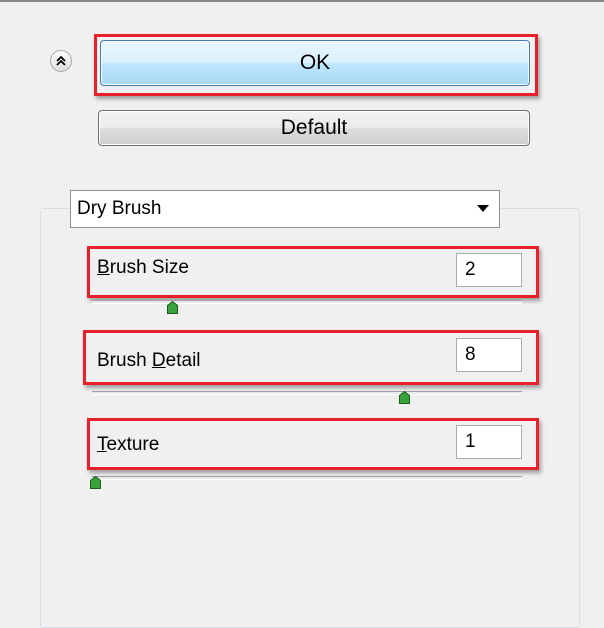  I want to click on brush-size-slider-track, so click(307, 302).